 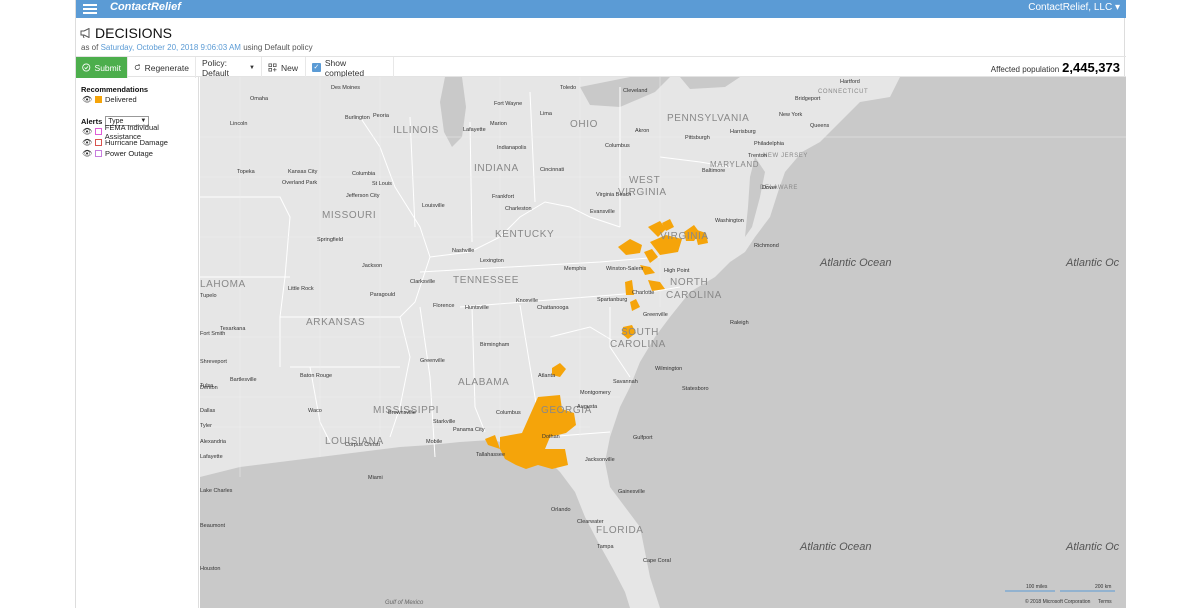 What do you see at coordinates (252, 67) in the screenshot?
I see `caret-down-icon: ▼` at bounding box center [252, 67].